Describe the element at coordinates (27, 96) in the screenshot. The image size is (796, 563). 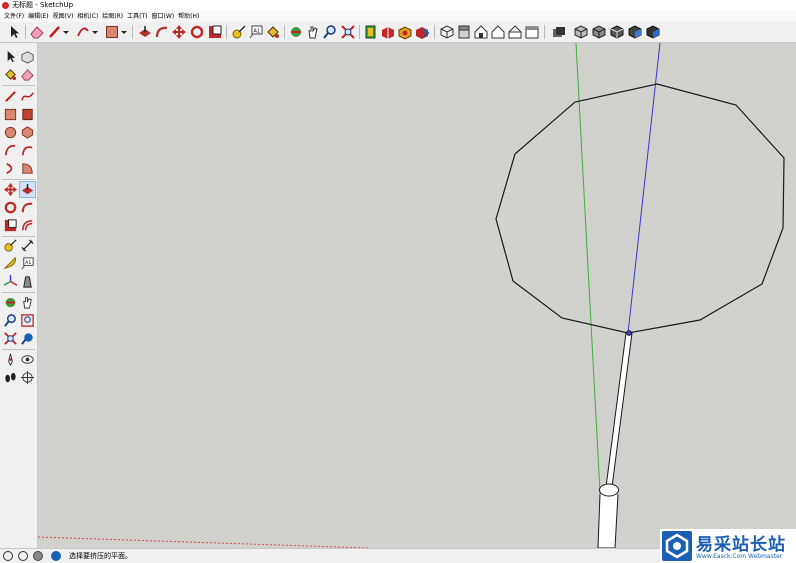
I see `freehand-icon` at that location.